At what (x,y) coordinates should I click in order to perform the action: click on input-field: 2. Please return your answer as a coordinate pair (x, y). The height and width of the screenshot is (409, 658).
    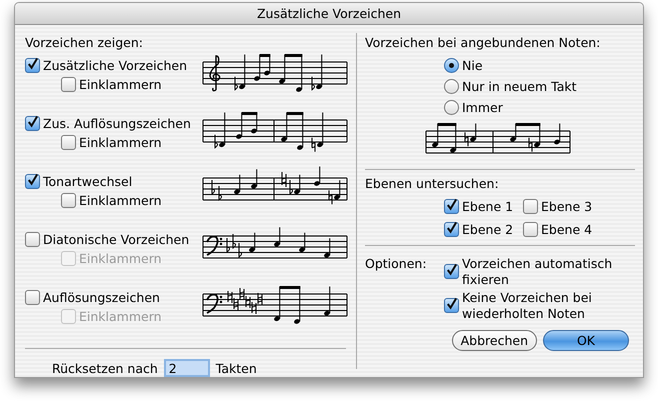
    Looking at the image, I should click on (187, 368).